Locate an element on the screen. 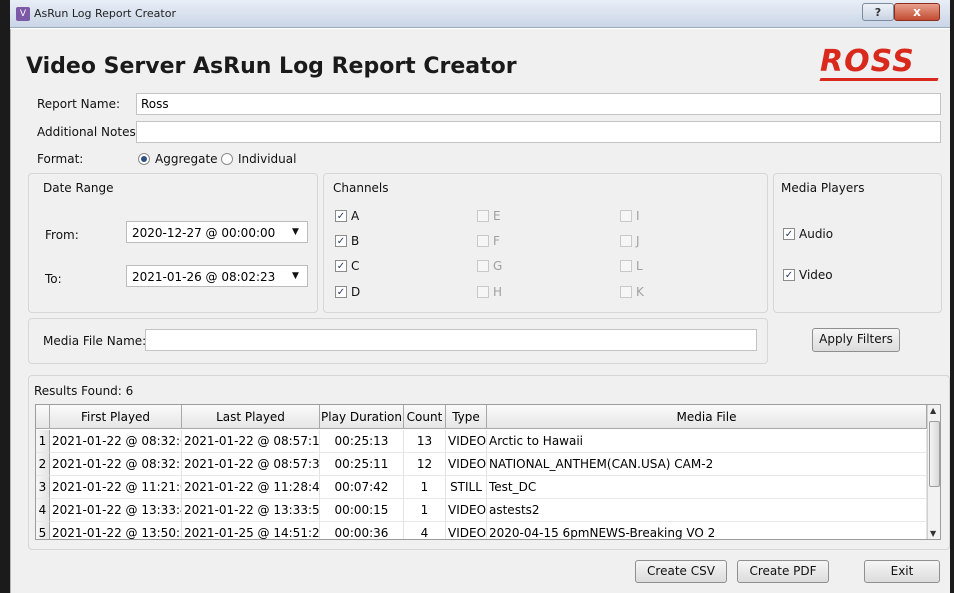 This screenshot has width=954, height=593. create-csv-button: Create CSV is located at coordinates (681, 571).